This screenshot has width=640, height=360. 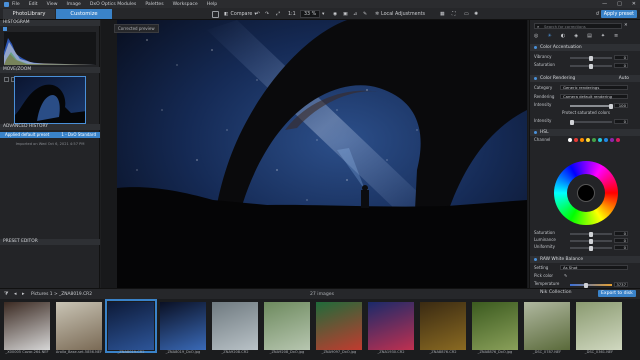 I want to click on watermark-icon: ✦, so click(x=603, y=37).